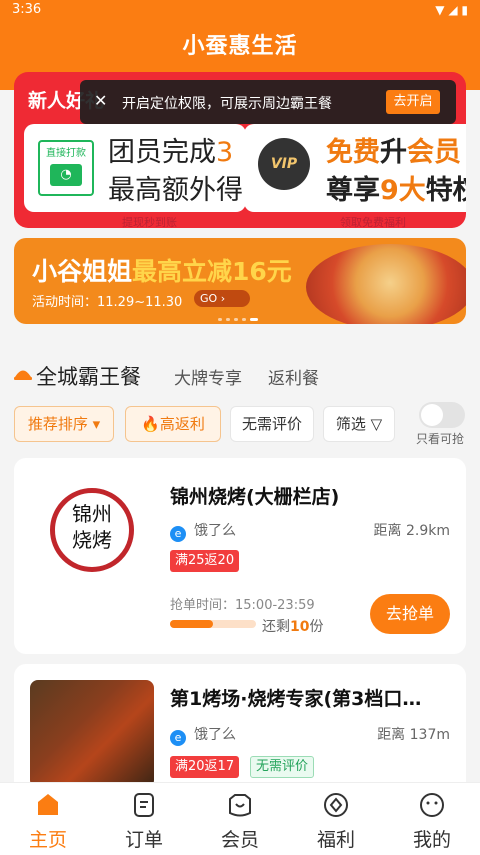 Image resolution: width=480 pixels, height=855 pixels. What do you see at coordinates (205, 767) in the screenshot?
I see `rebate-tag: 满20返17` at bounding box center [205, 767].